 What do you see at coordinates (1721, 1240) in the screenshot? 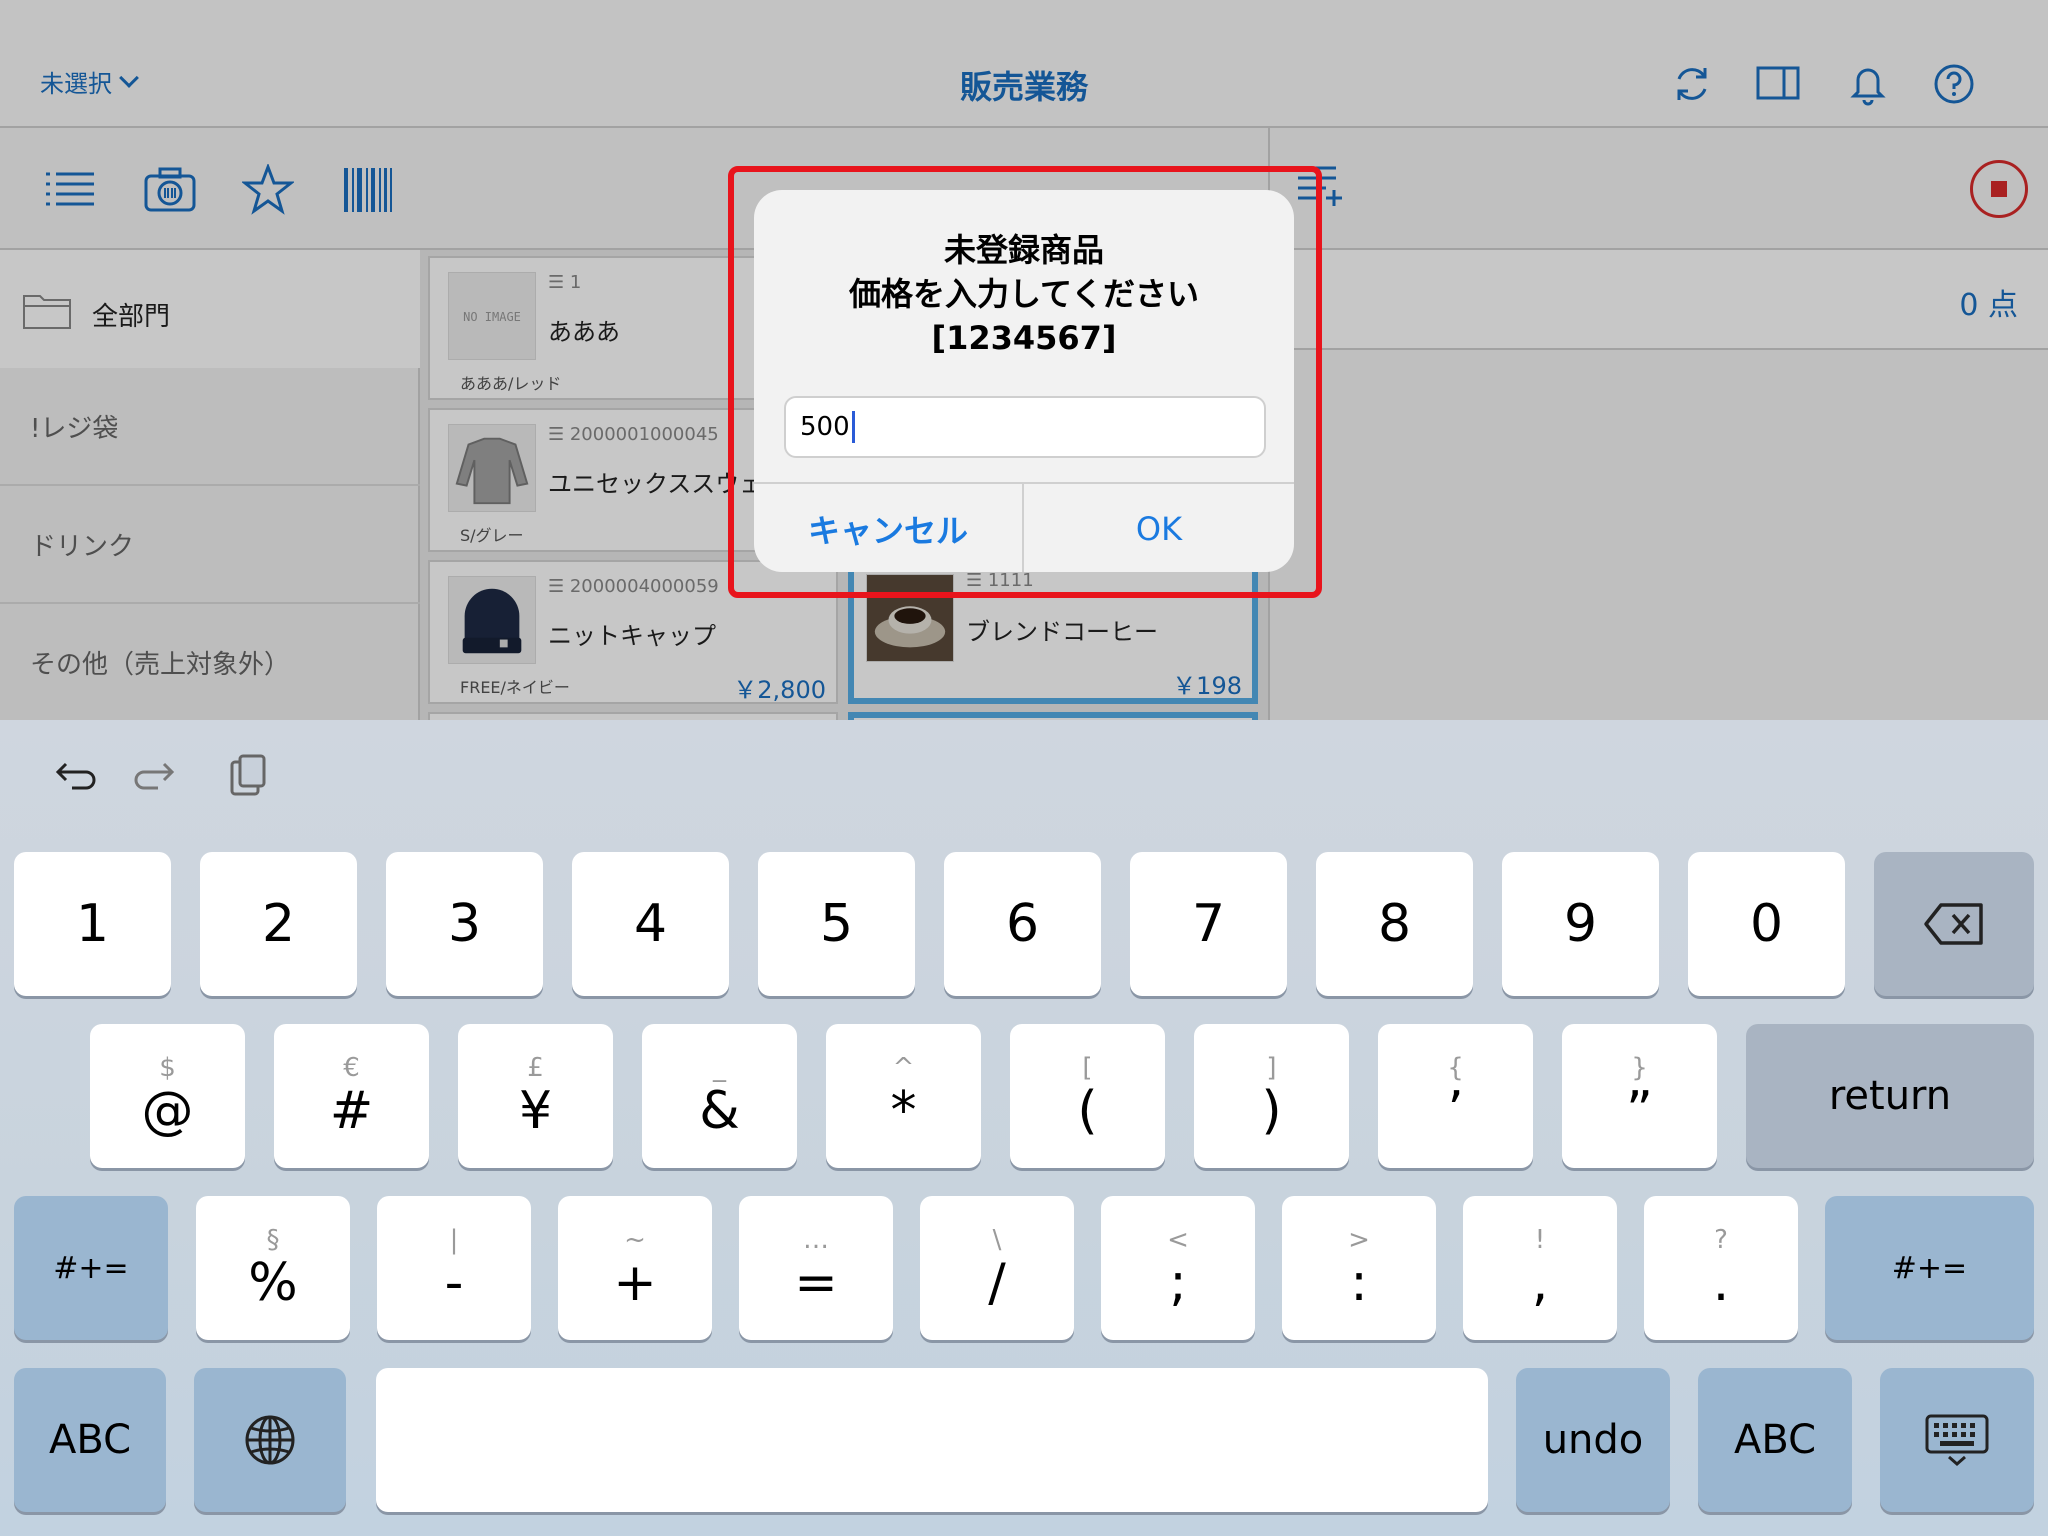
I see `key-alt-label: ?` at bounding box center [1721, 1240].